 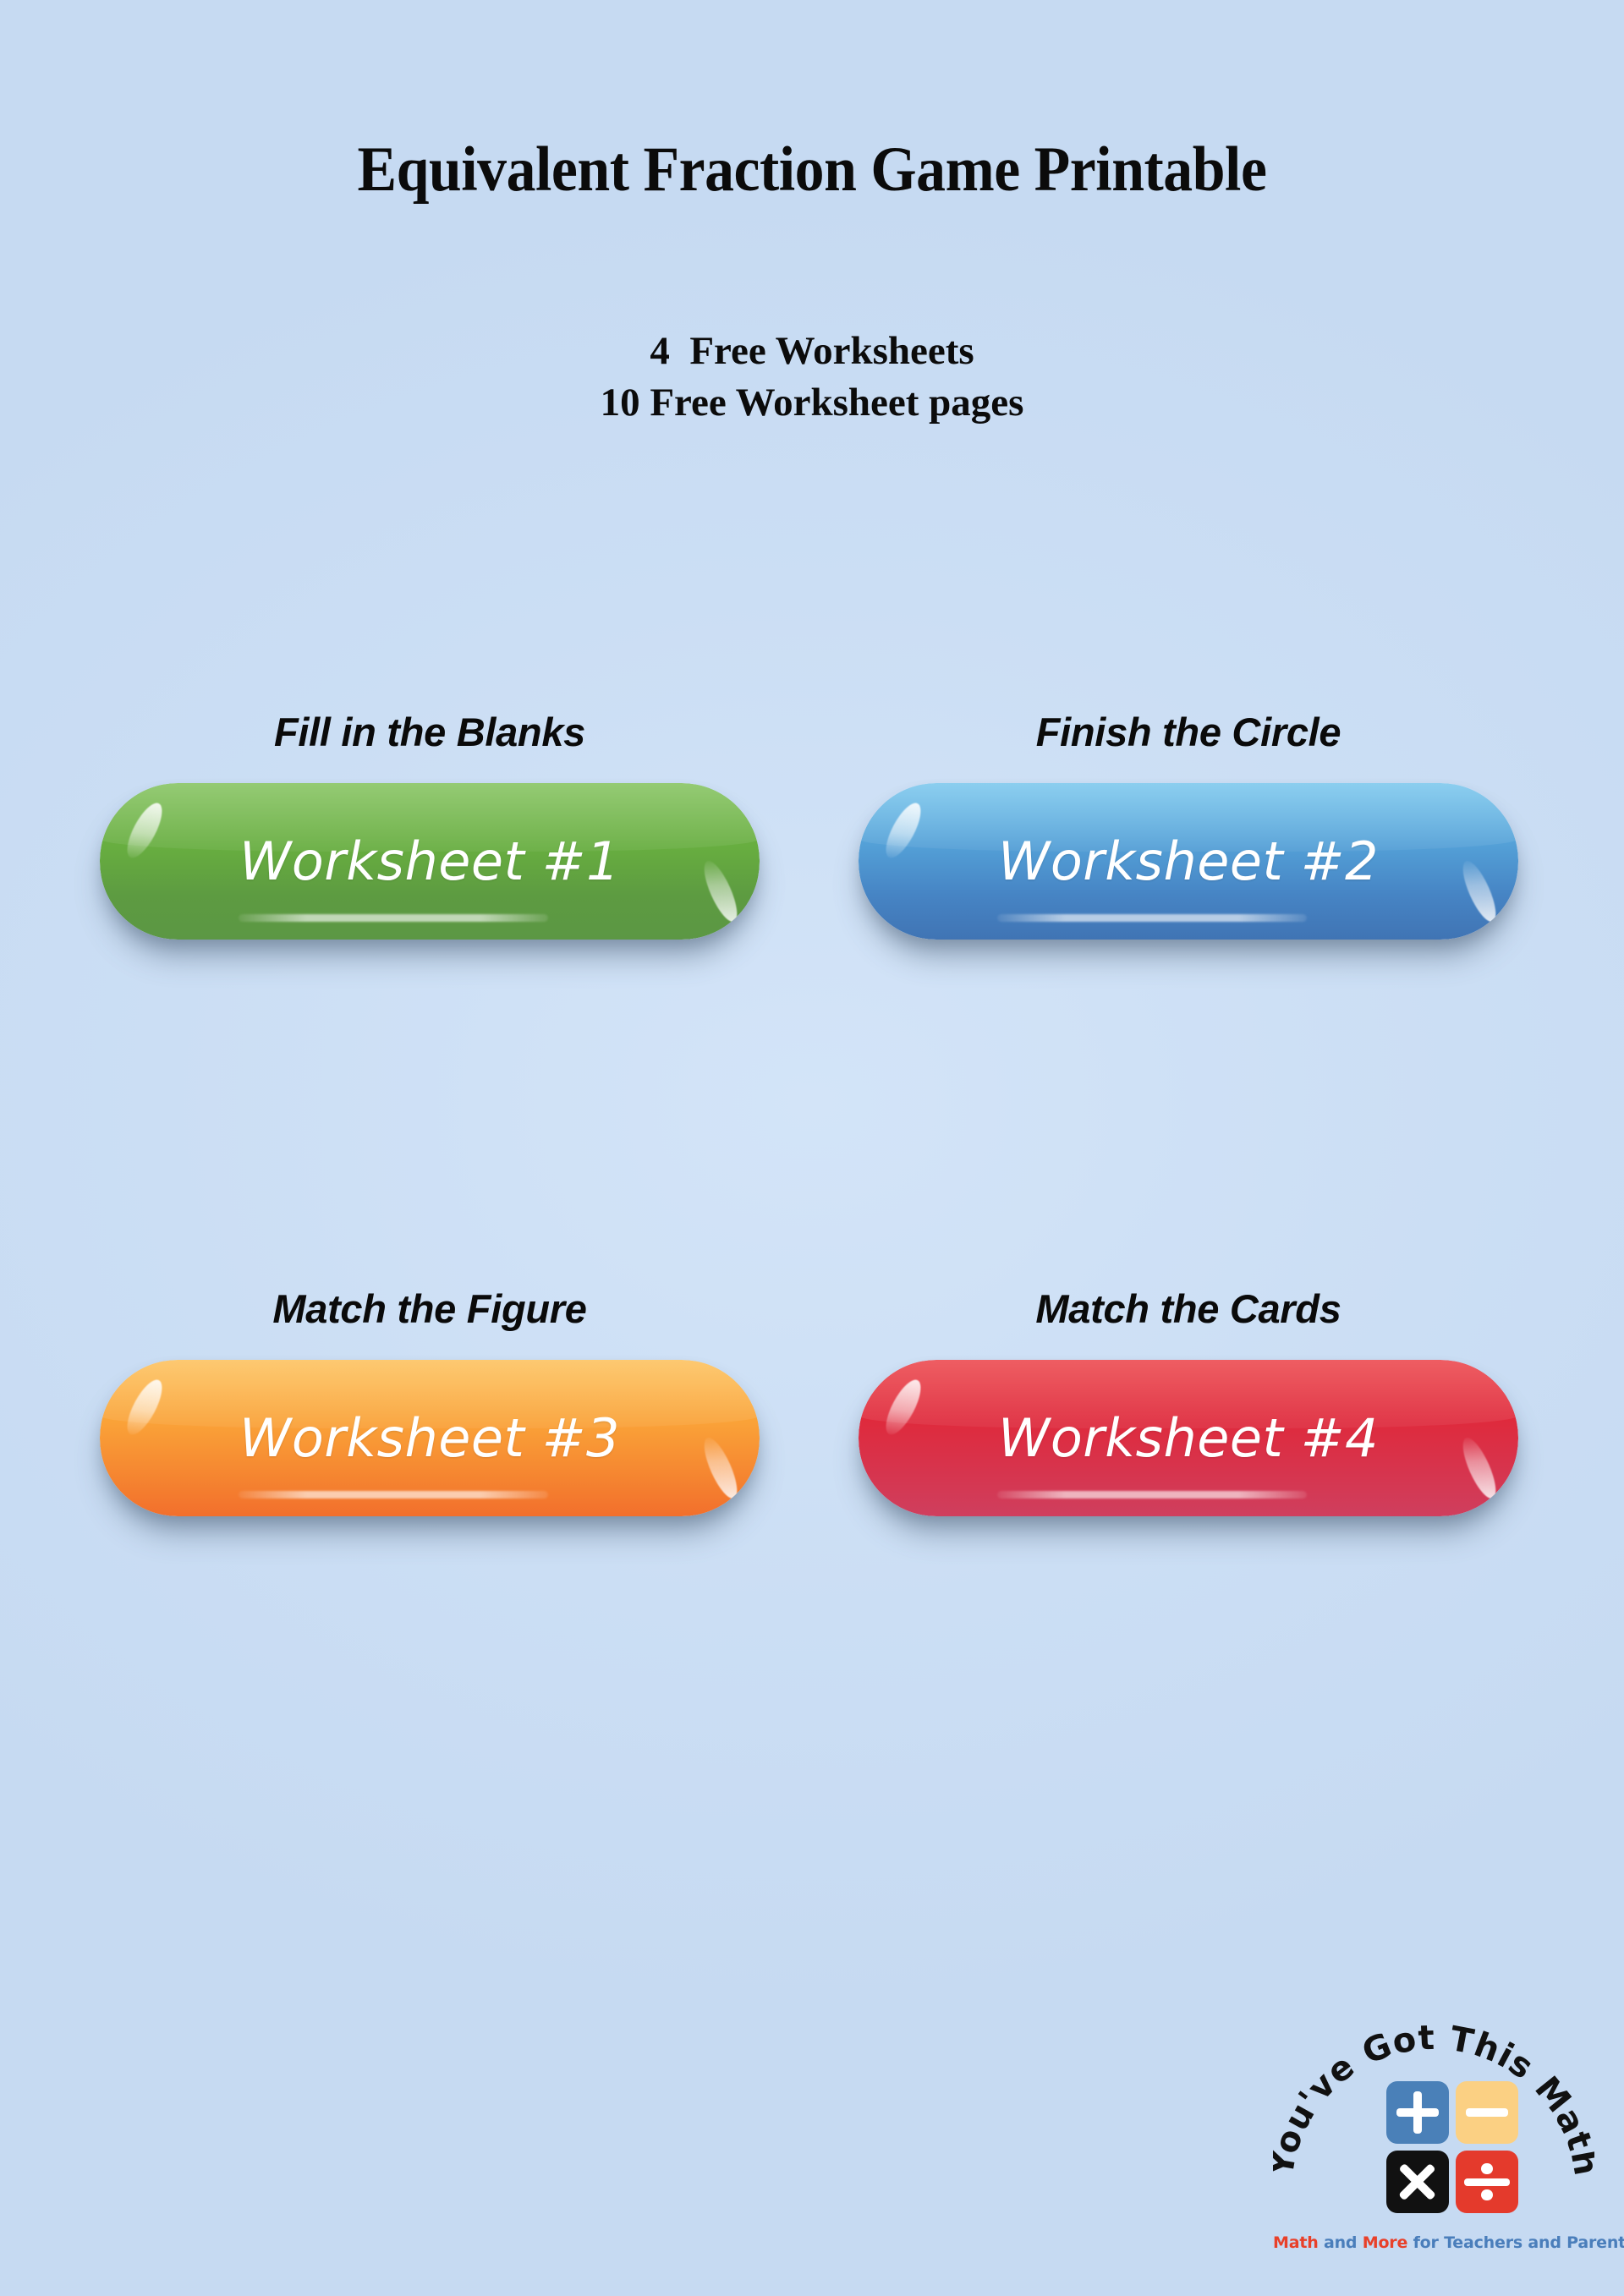 I want to click on worksheet-card-1: Fill in the Blanks Worksheet #1, so click(x=430, y=824).